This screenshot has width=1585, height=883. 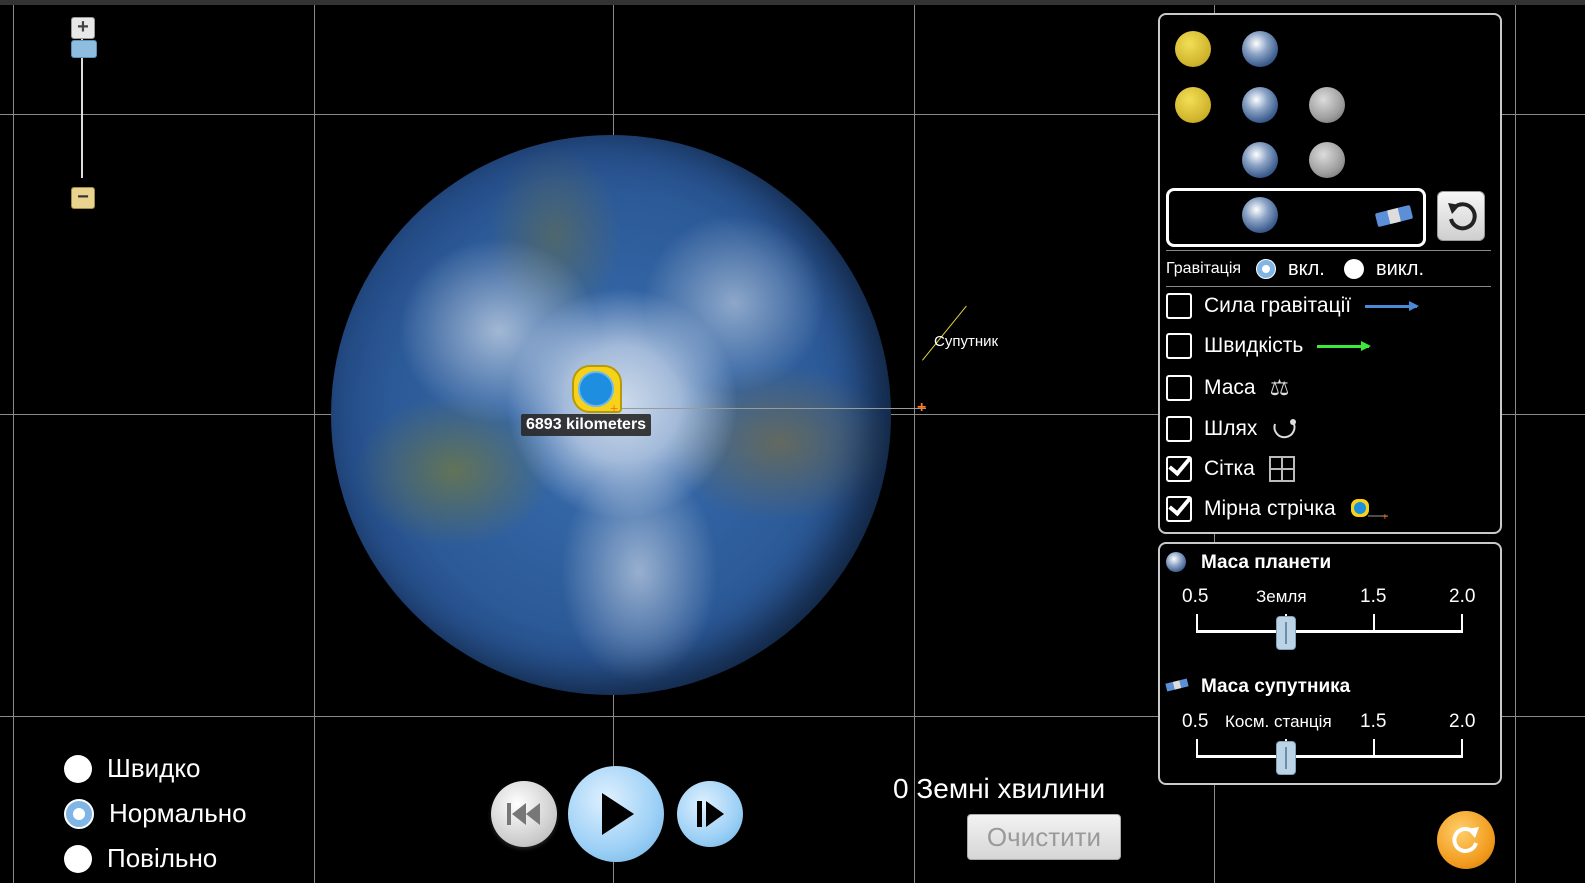 I want to click on zoom-track, so click(x=82, y=108).